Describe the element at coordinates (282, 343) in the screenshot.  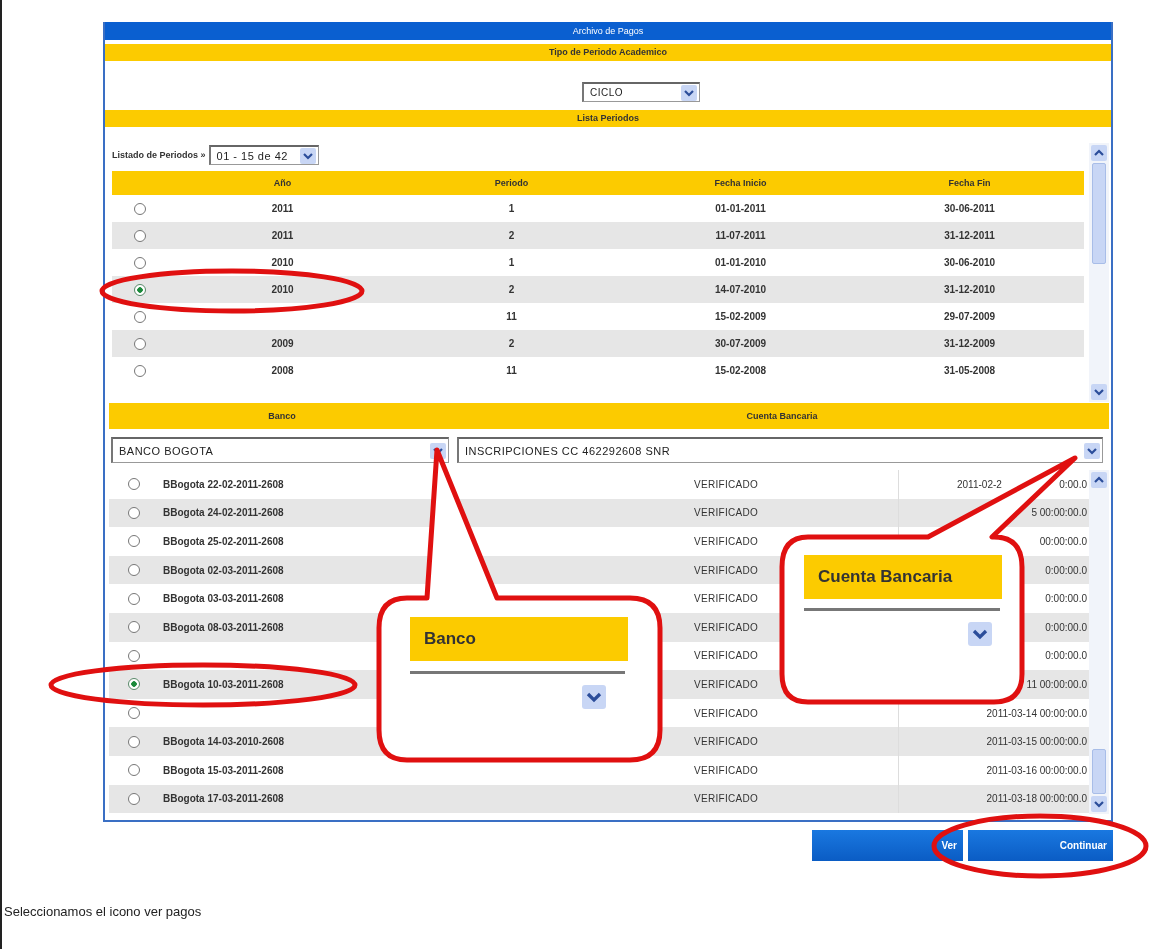
I see `table-cell: 2009` at that location.